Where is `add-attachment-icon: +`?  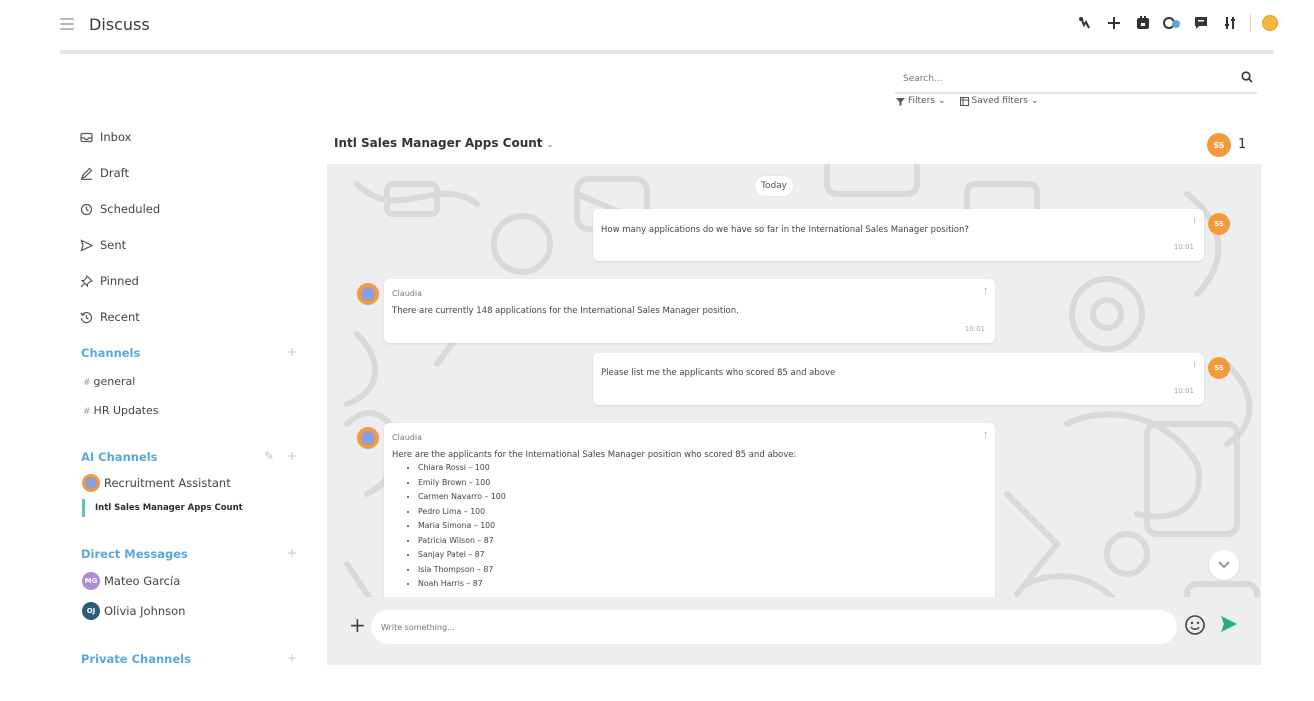 add-attachment-icon: + is located at coordinates (357, 625).